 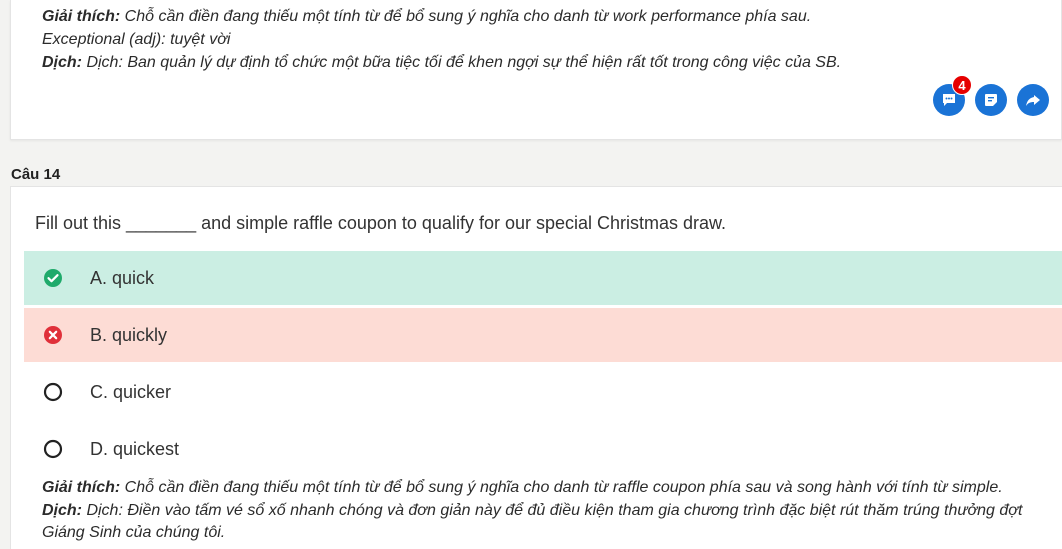 I want to click on option-label: C. quicker, so click(x=131, y=391).